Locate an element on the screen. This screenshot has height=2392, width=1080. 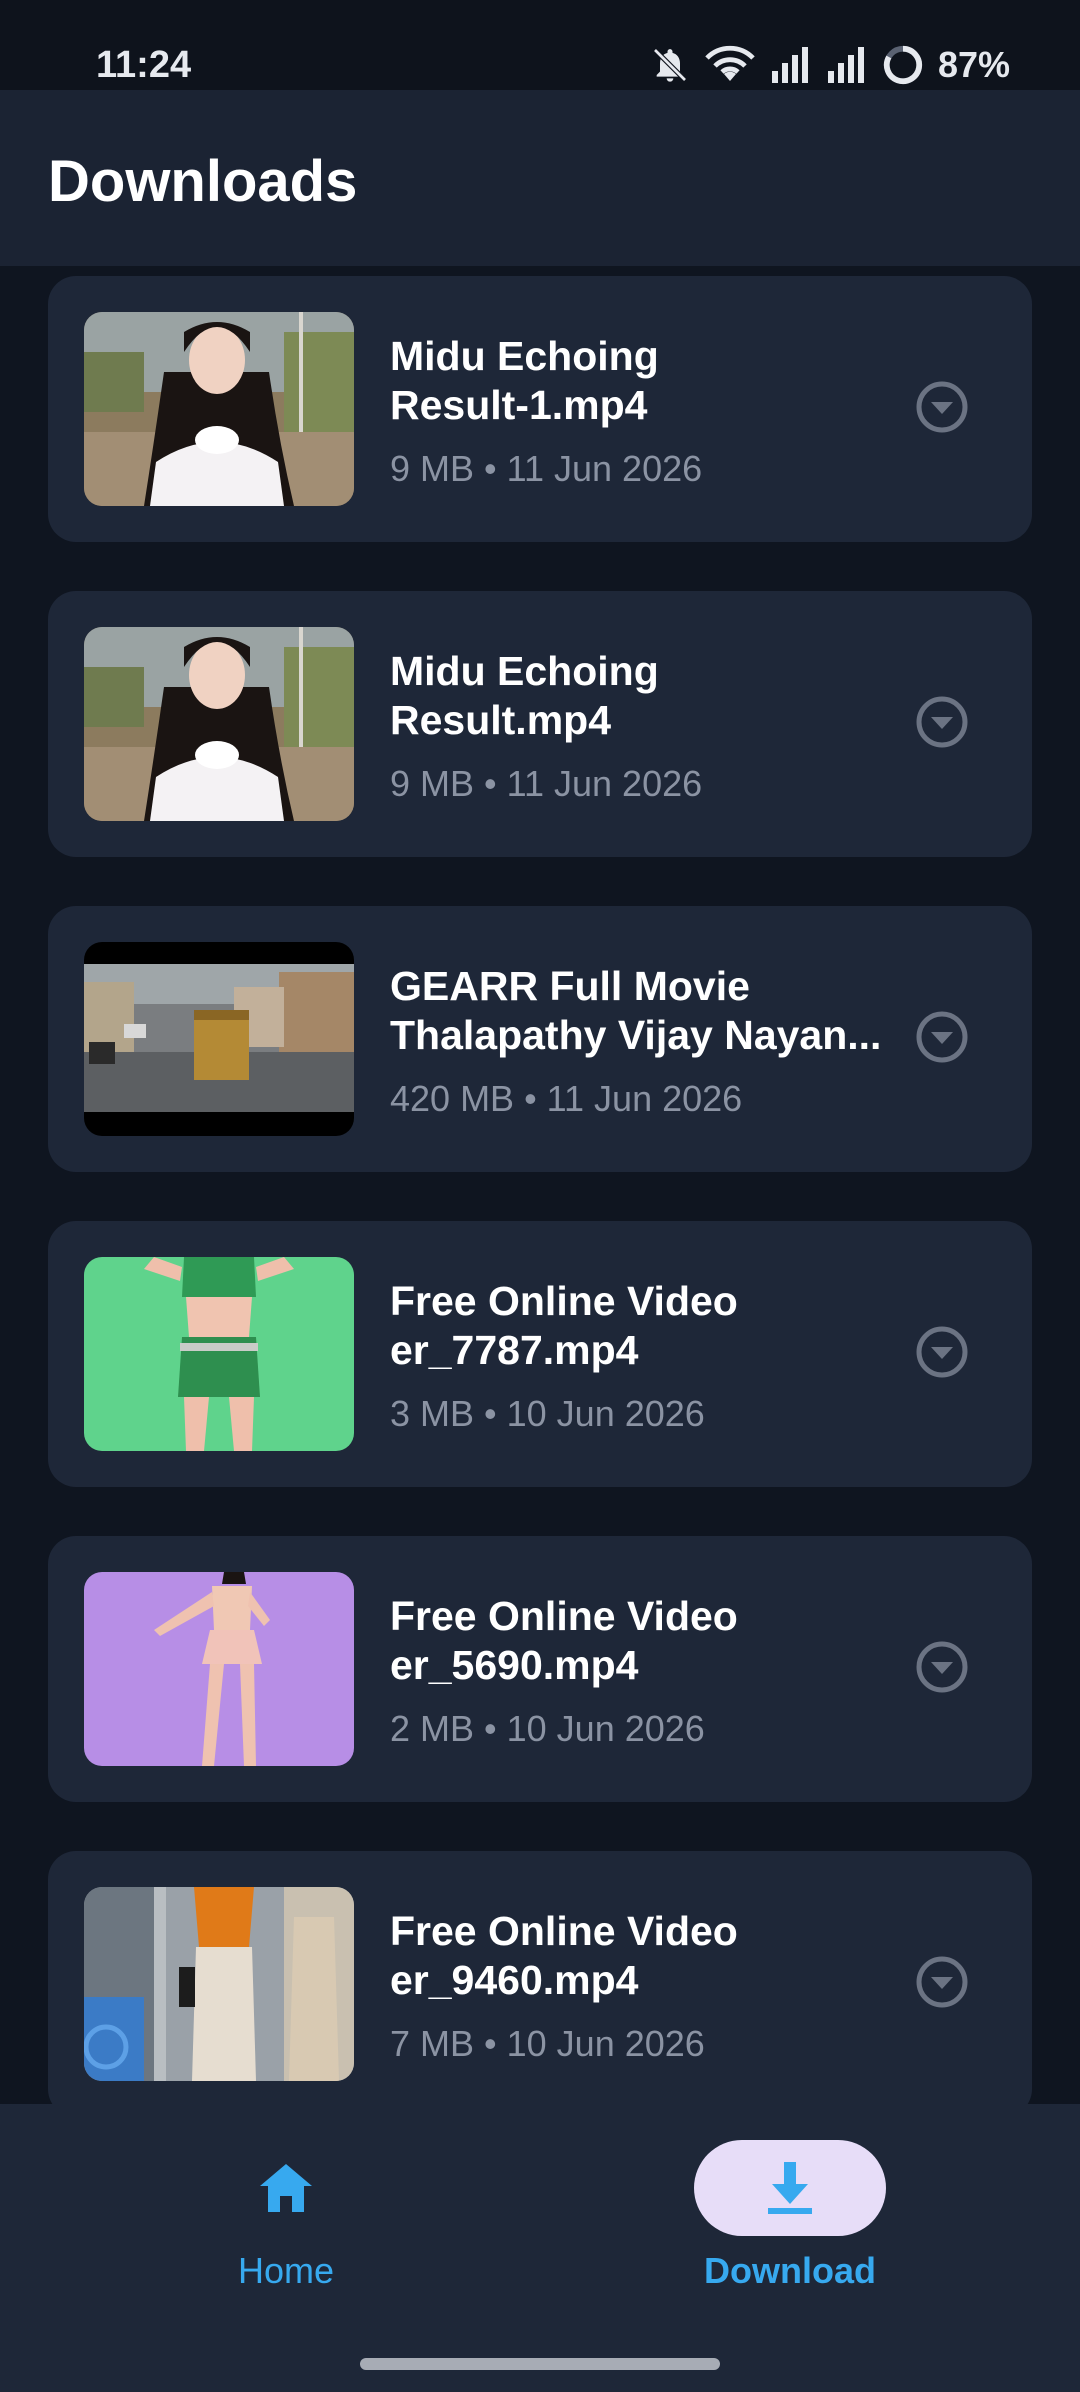
app-header: Downloads is located at coordinates (540, 178).